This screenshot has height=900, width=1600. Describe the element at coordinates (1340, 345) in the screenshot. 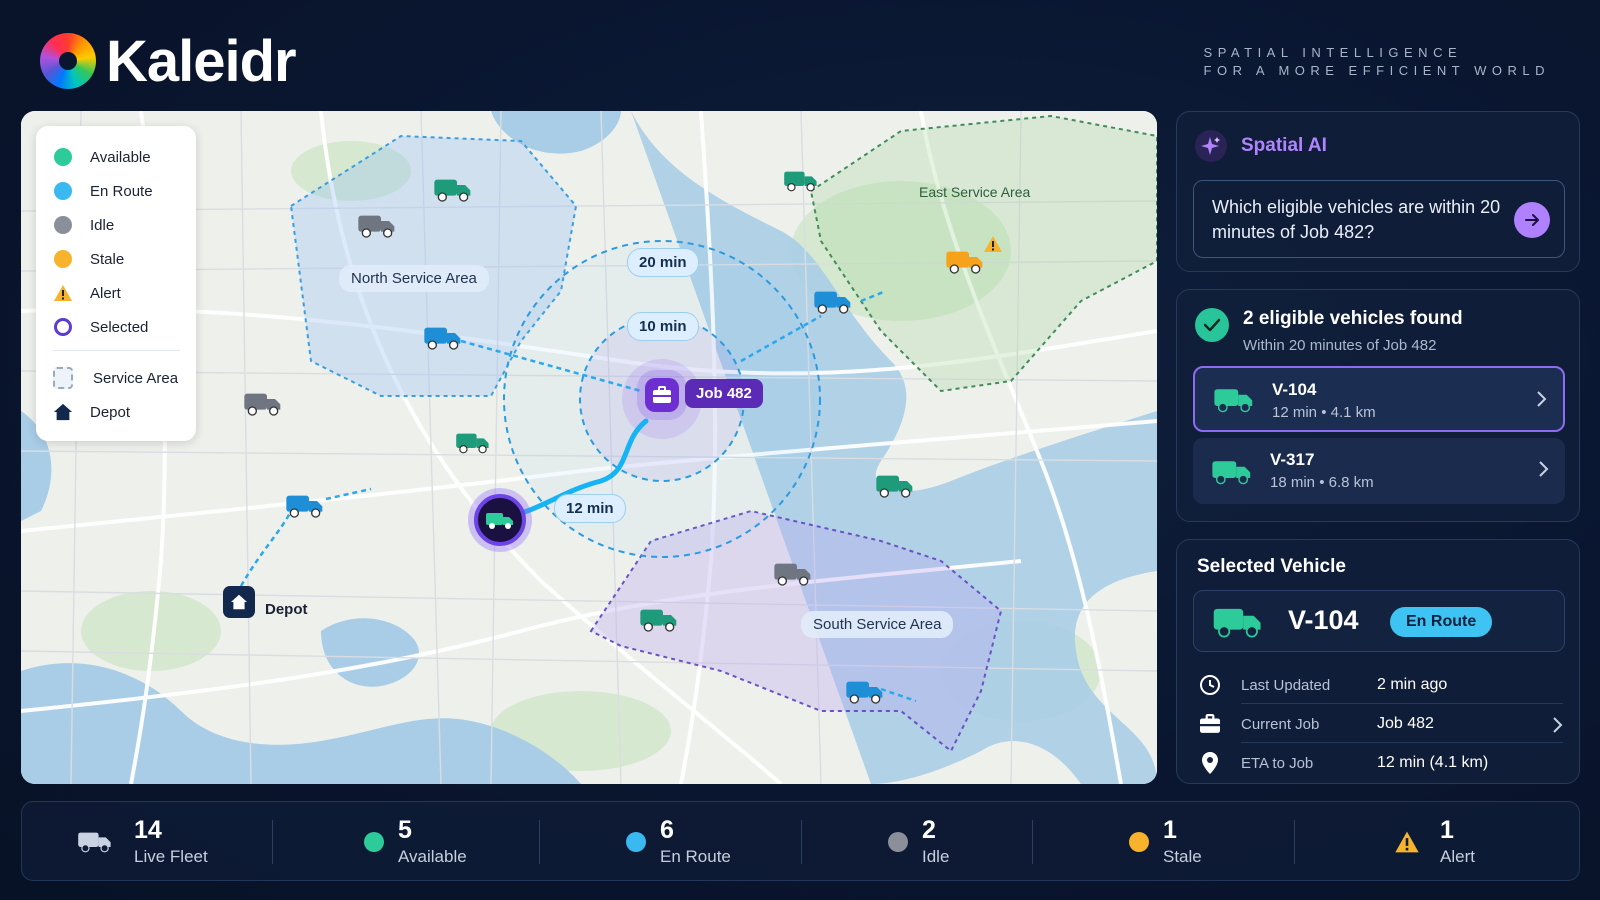

I see `results-subtitle: Within 20 minutes of Job 482` at that location.